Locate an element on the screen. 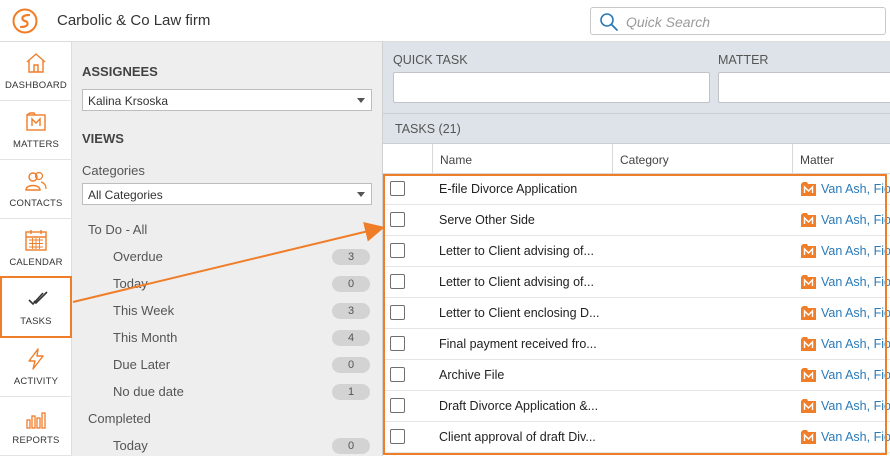  lightning-icon is located at coordinates (36, 359).